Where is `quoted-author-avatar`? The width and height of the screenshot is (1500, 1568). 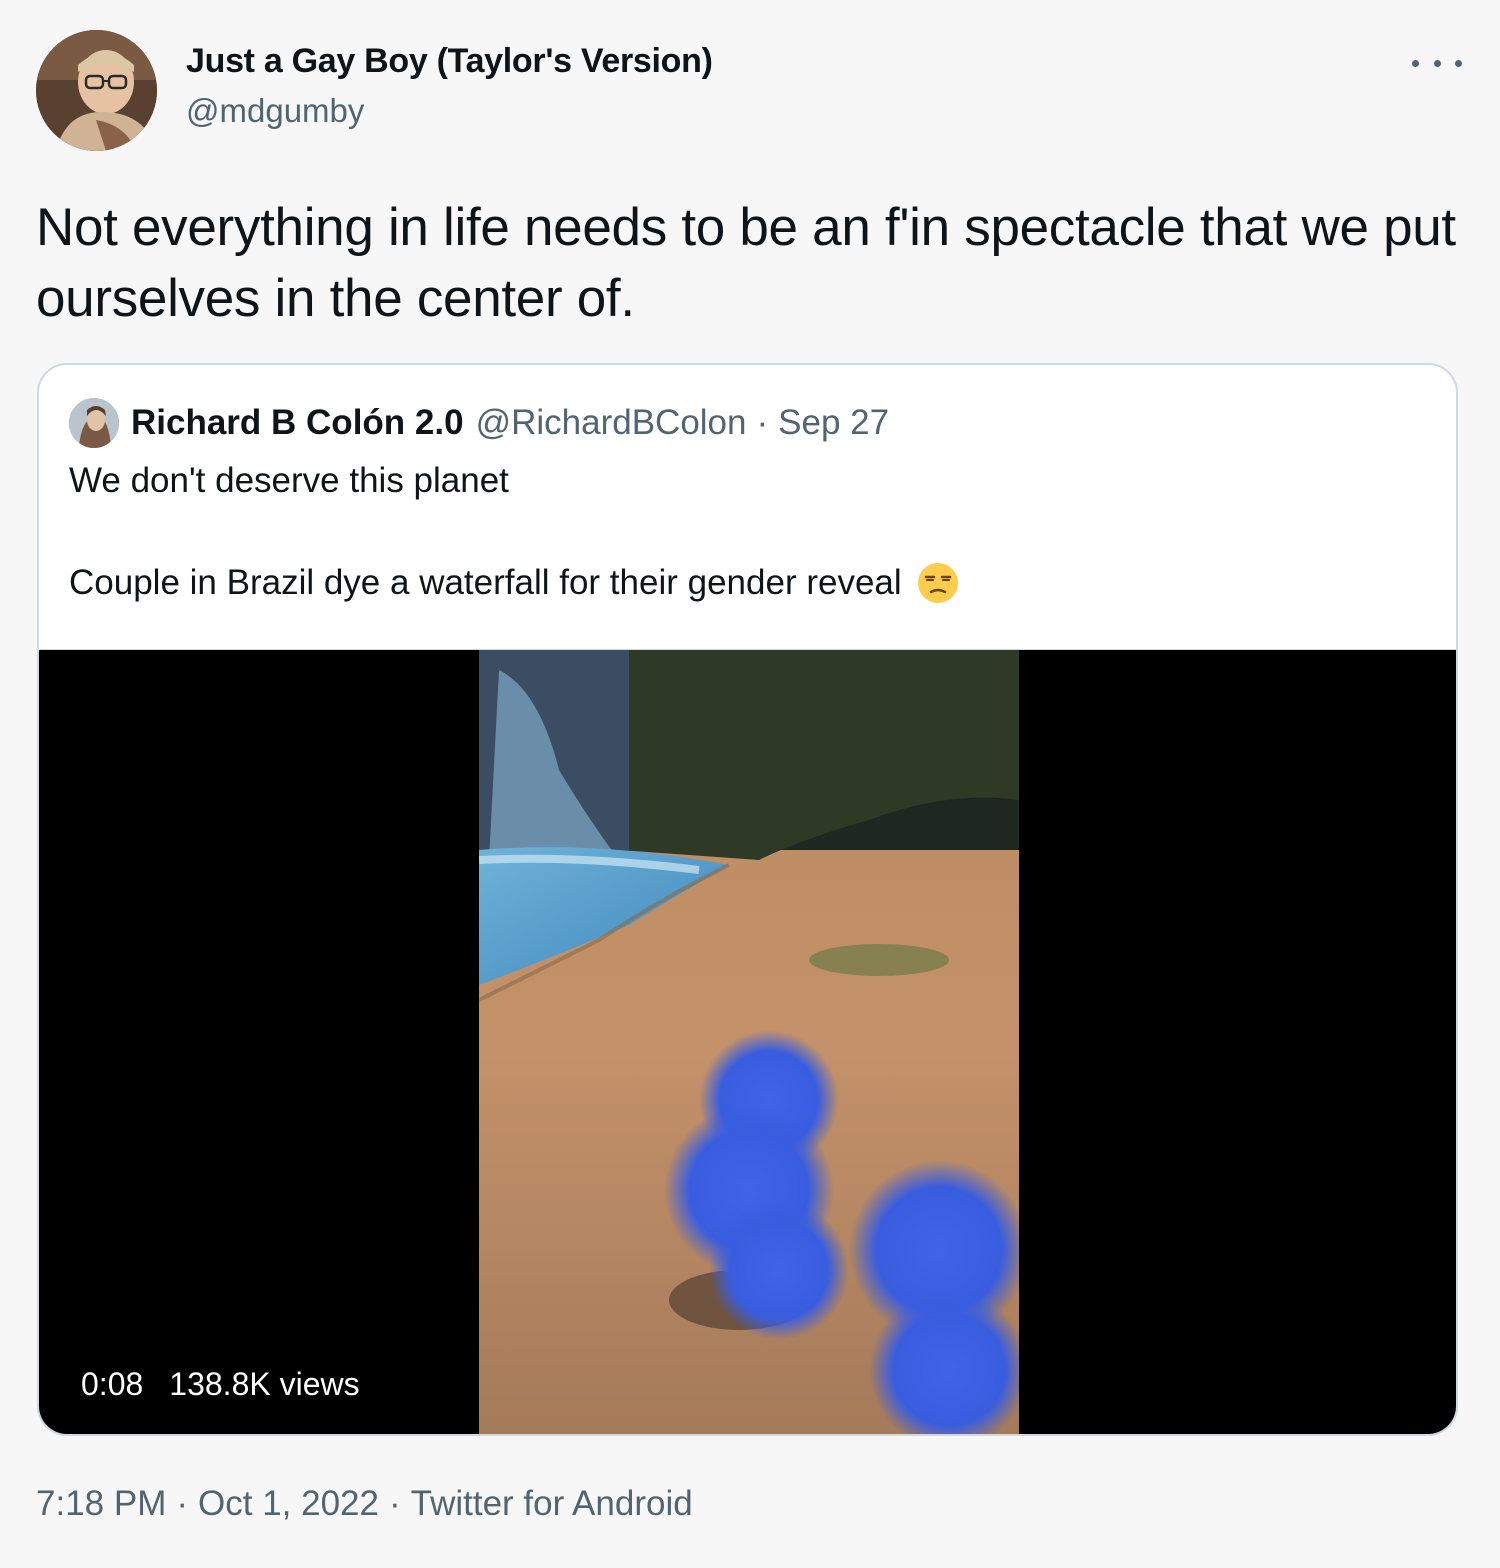
quoted-author-avatar is located at coordinates (94, 423).